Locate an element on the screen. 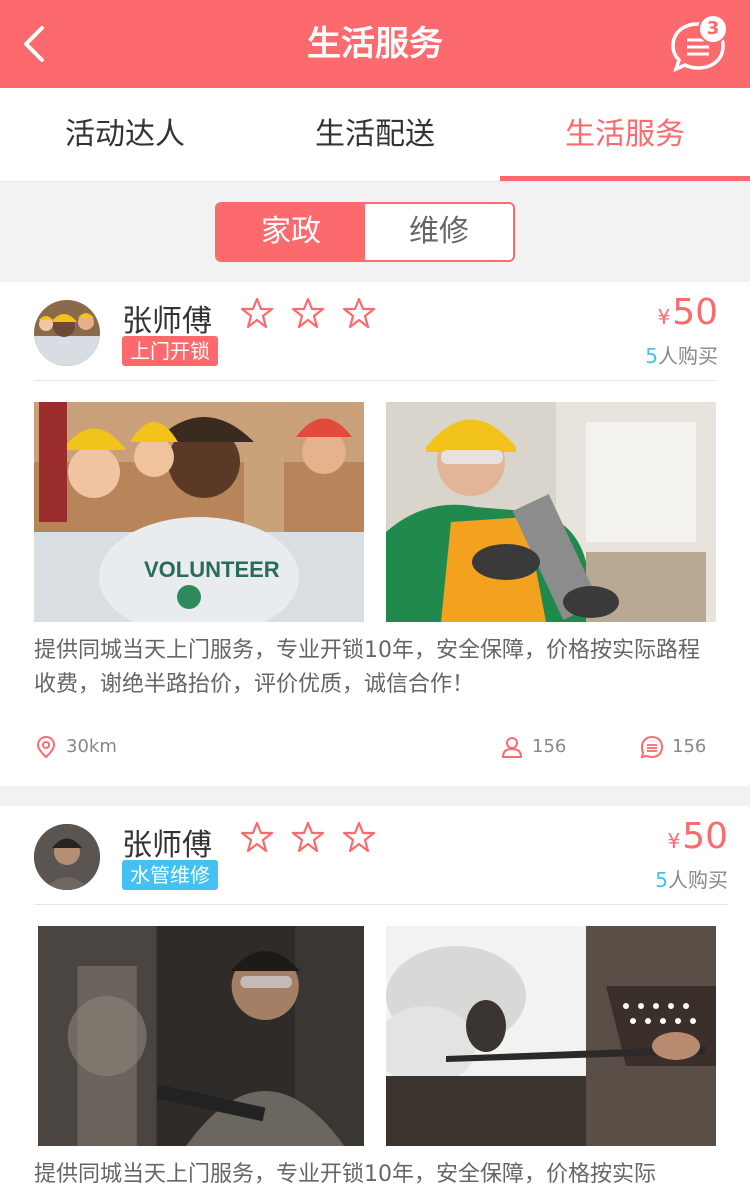 The image size is (750, 1196). user-icon is located at coordinates (512, 747).